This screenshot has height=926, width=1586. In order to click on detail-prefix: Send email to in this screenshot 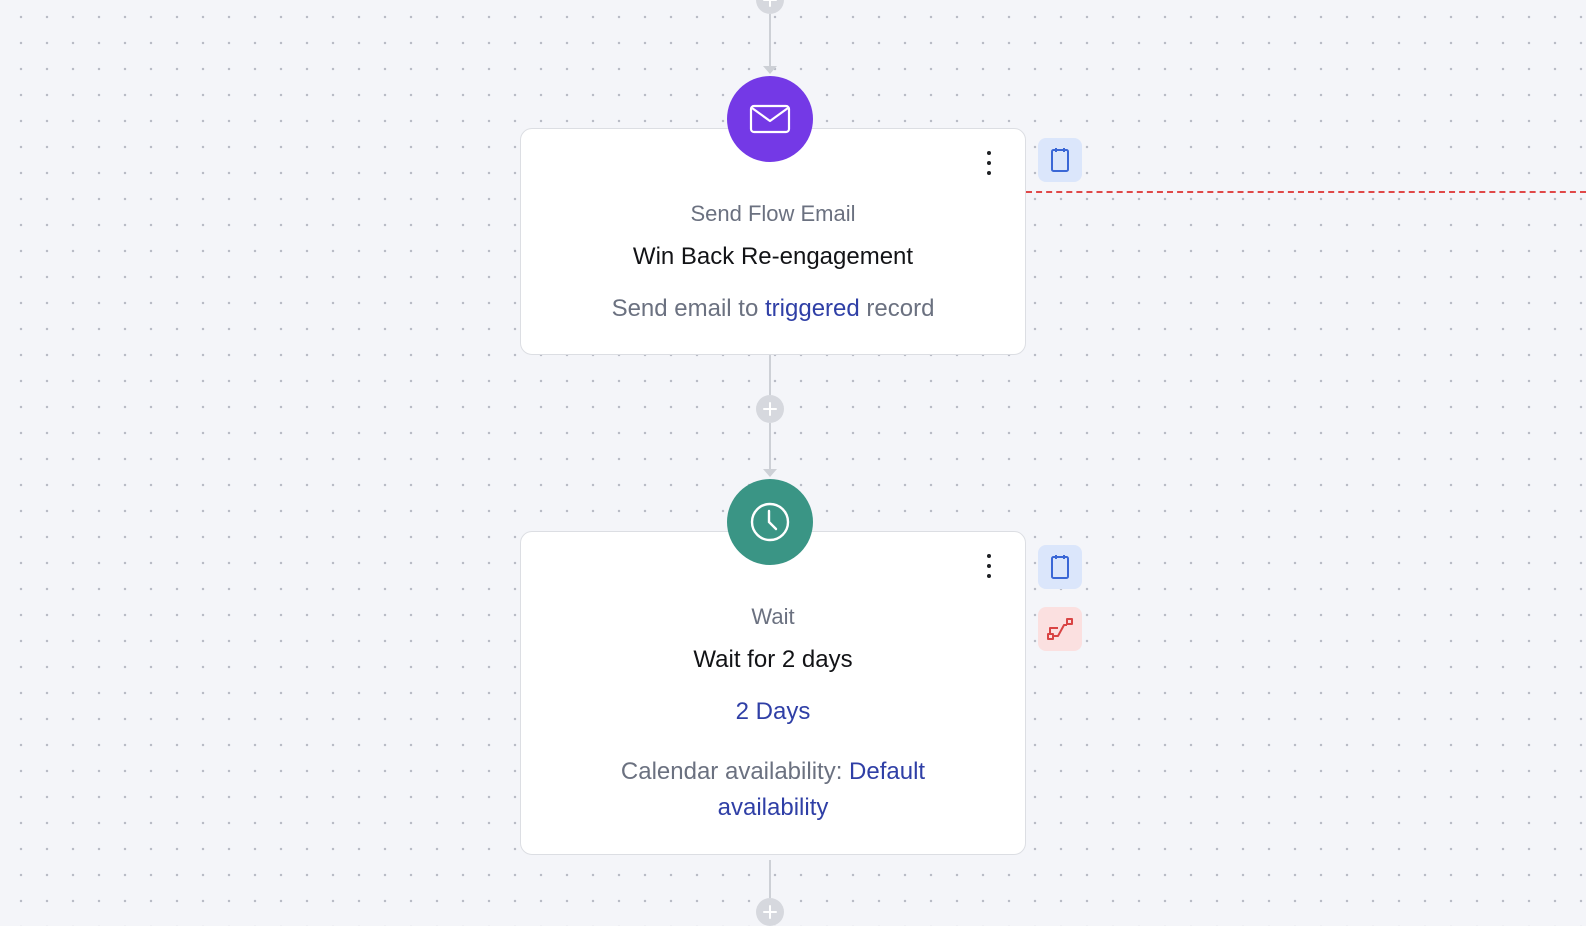, I will do `click(685, 308)`.